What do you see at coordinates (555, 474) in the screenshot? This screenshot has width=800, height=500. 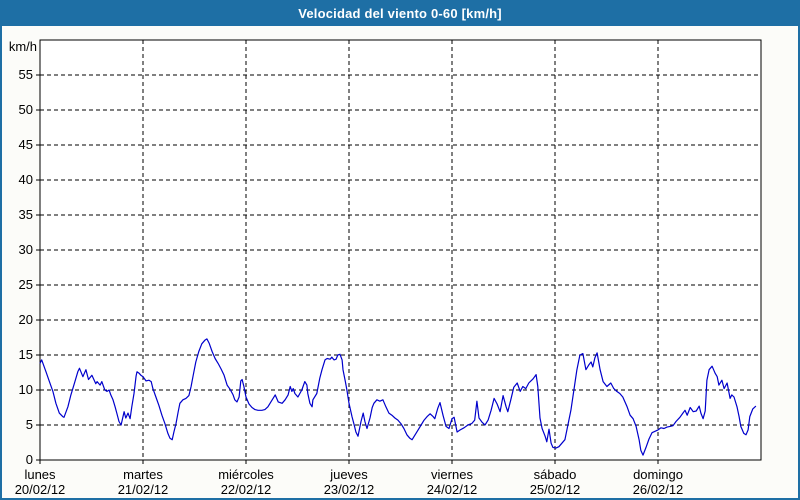 I see `x-day-name-label: sábado` at bounding box center [555, 474].